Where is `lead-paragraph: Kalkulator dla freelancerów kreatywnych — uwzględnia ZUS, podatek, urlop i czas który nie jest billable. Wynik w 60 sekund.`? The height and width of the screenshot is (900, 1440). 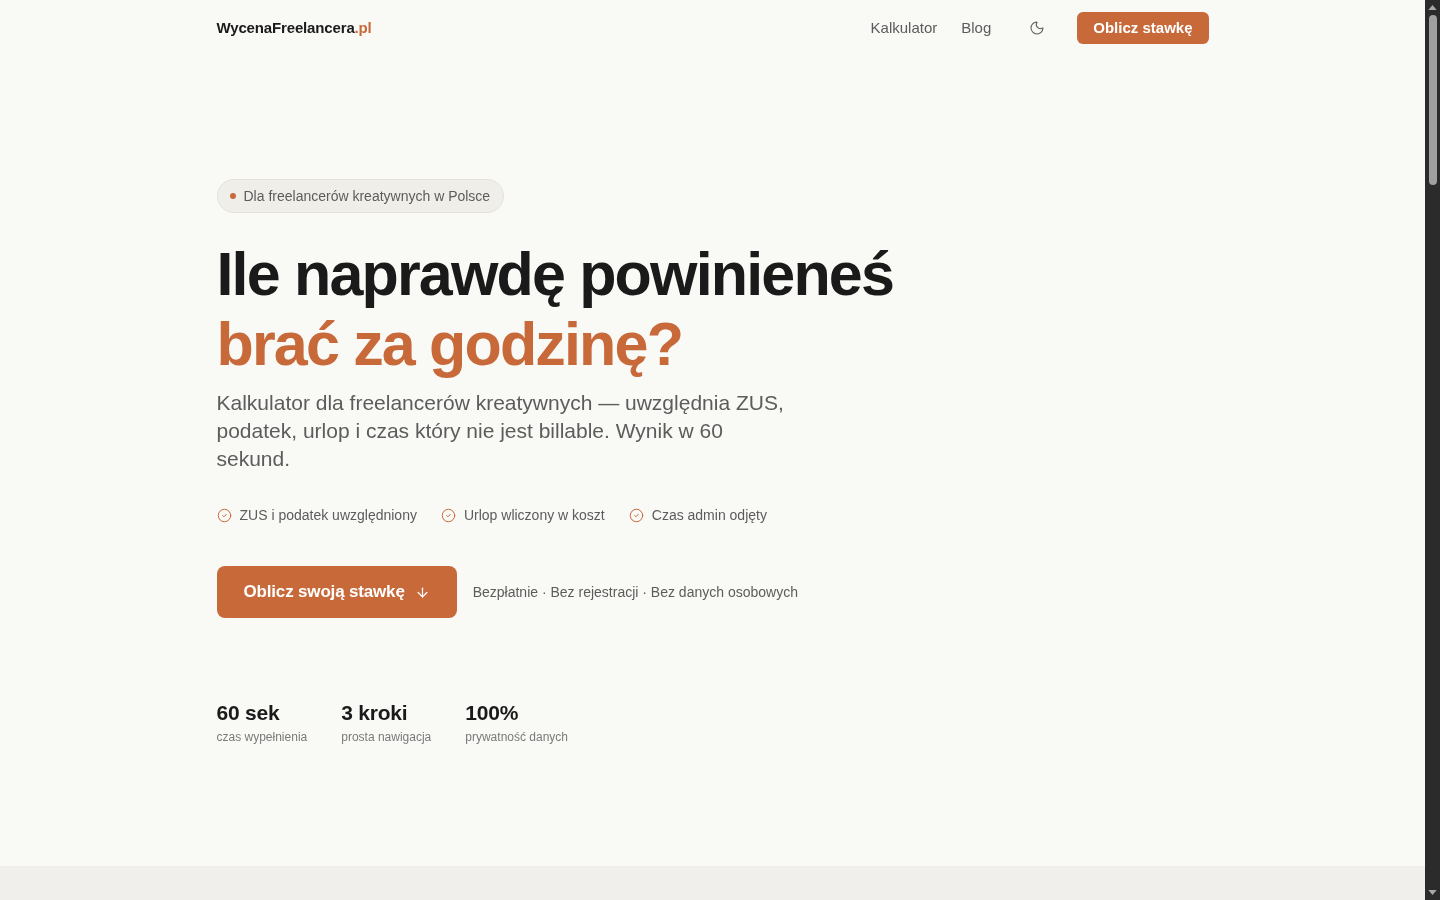 lead-paragraph: Kalkulator dla freelancerów kreatywnych — uwzględnia ZUS, podatek, urlop i czas który nie jest billable. Wynik w 60 sekund. is located at coordinates (500, 431).